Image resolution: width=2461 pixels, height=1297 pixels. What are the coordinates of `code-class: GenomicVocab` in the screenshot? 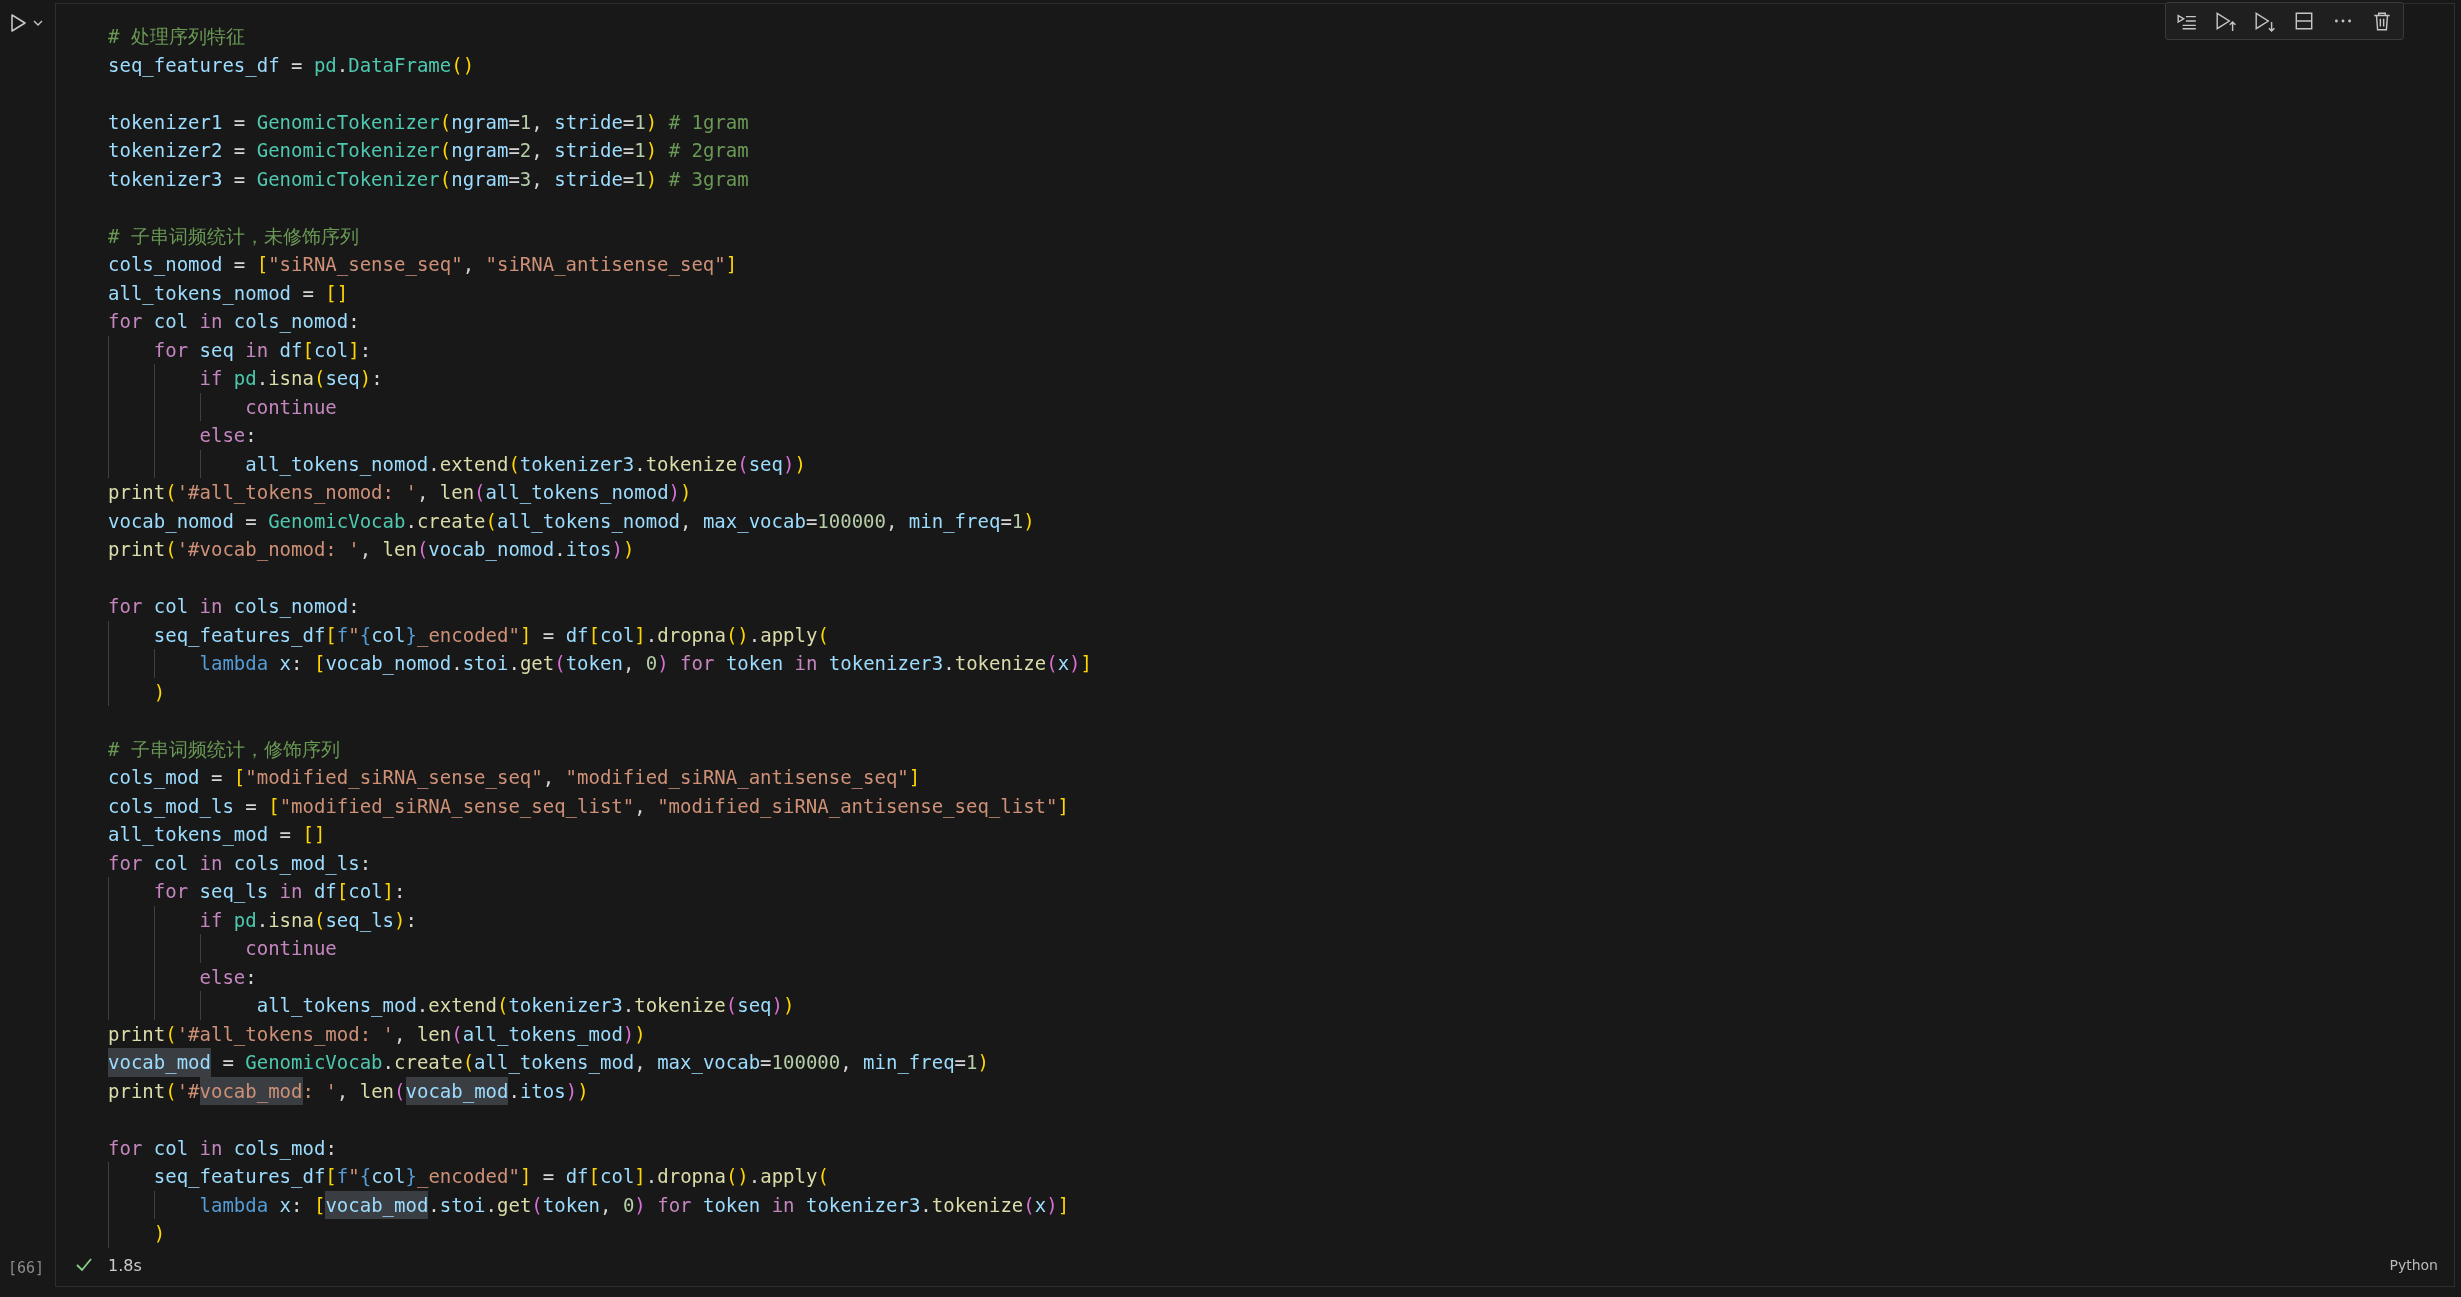 It's located at (314, 1062).